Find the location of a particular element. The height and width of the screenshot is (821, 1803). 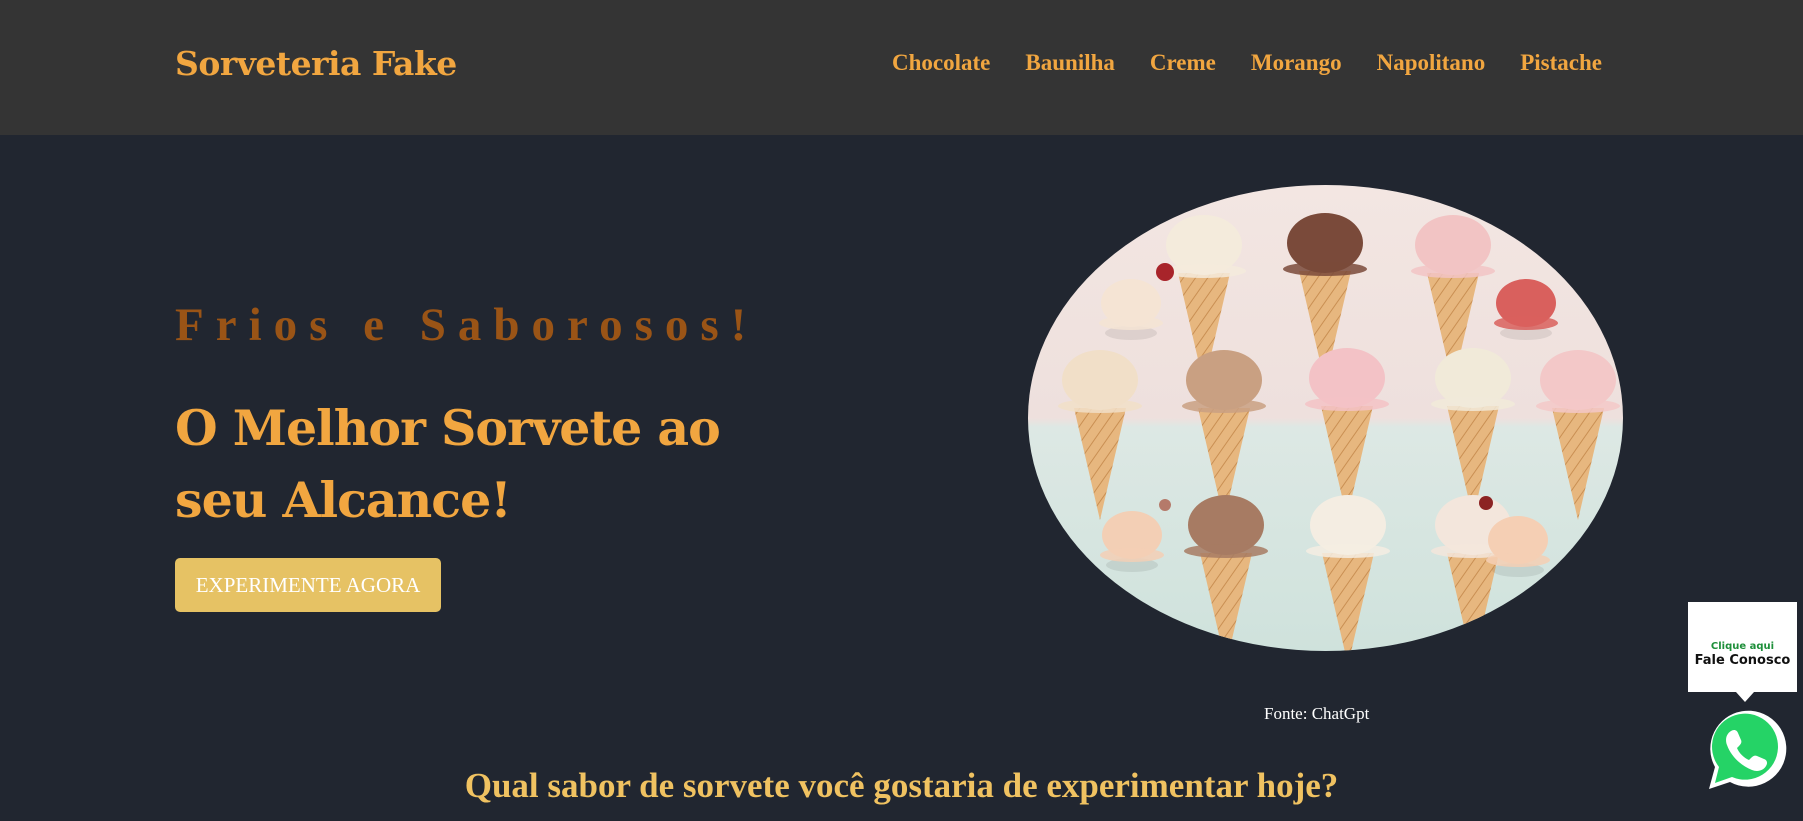

whatsapp-button is located at coordinates (1744, 750).